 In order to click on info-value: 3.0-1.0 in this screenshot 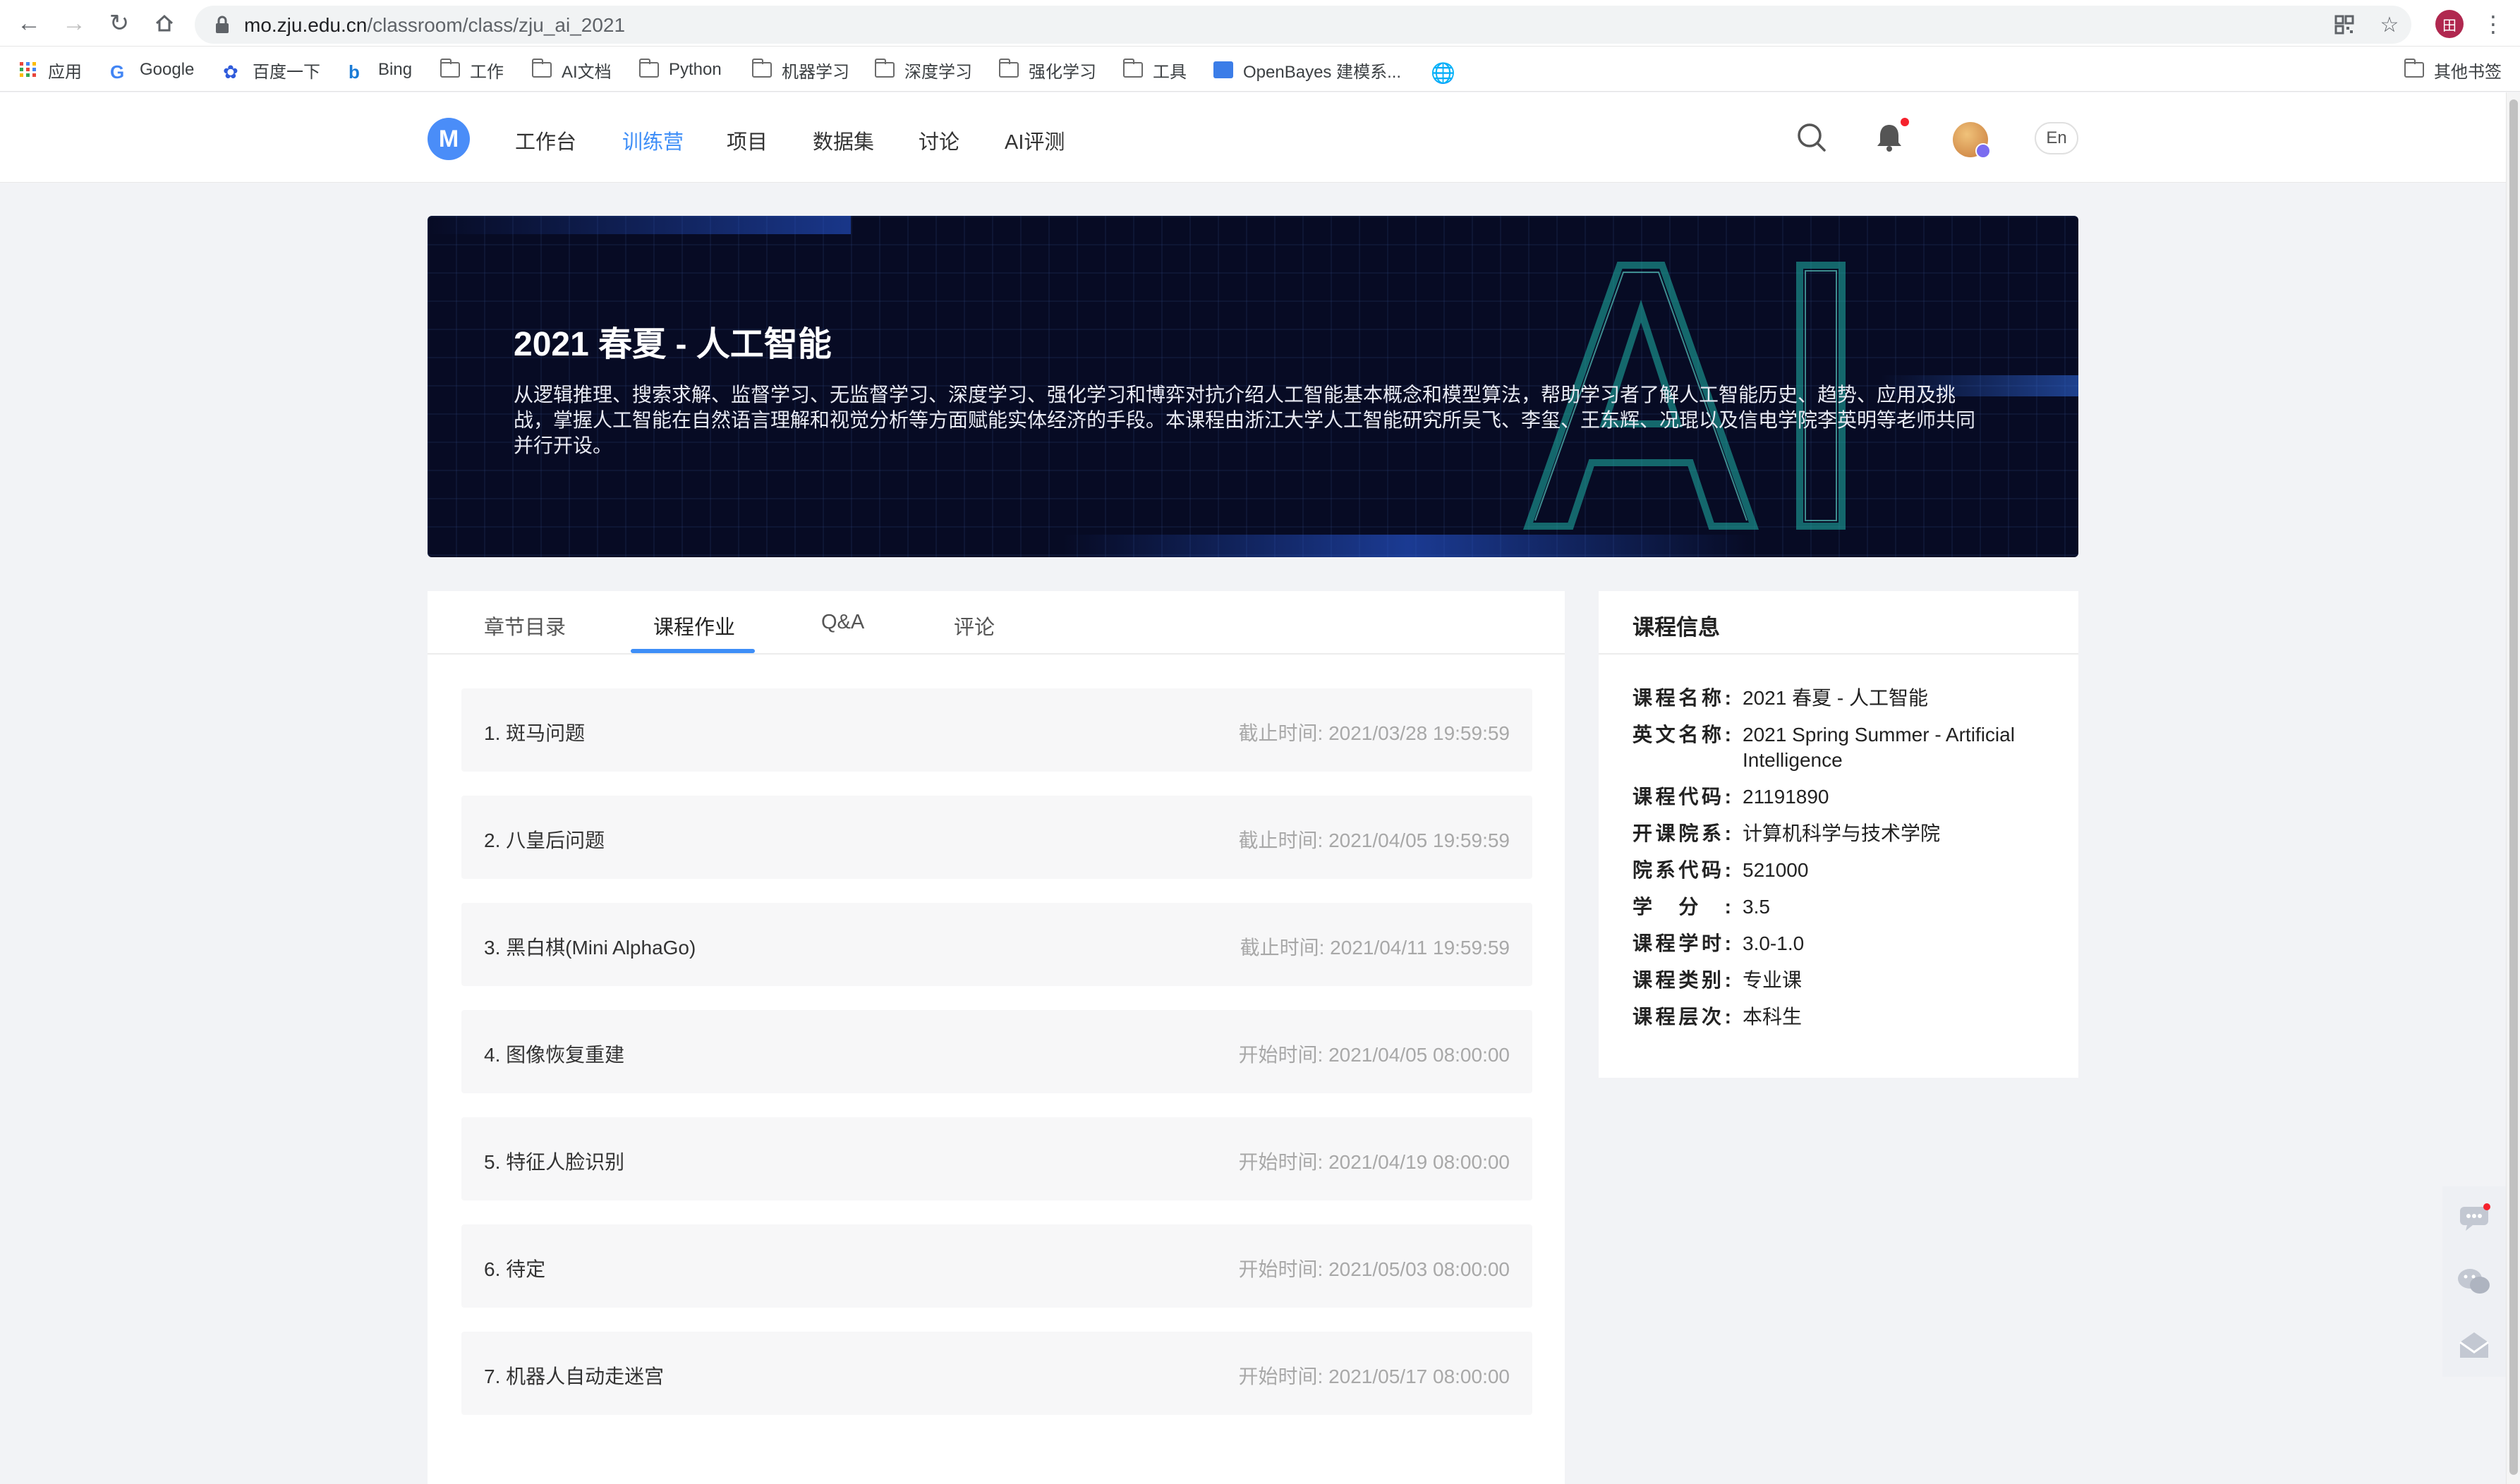, I will do `click(1774, 943)`.